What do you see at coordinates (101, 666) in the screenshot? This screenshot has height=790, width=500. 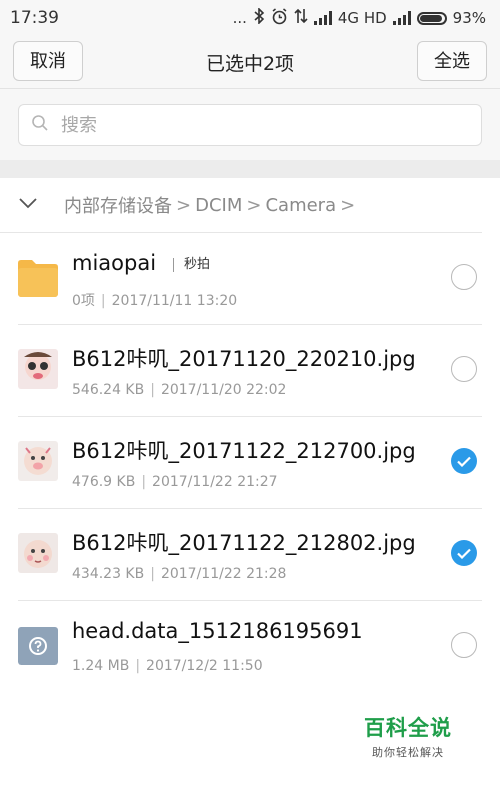 I see `file-size: 1.24 MB` at bounding box center [101, 666].